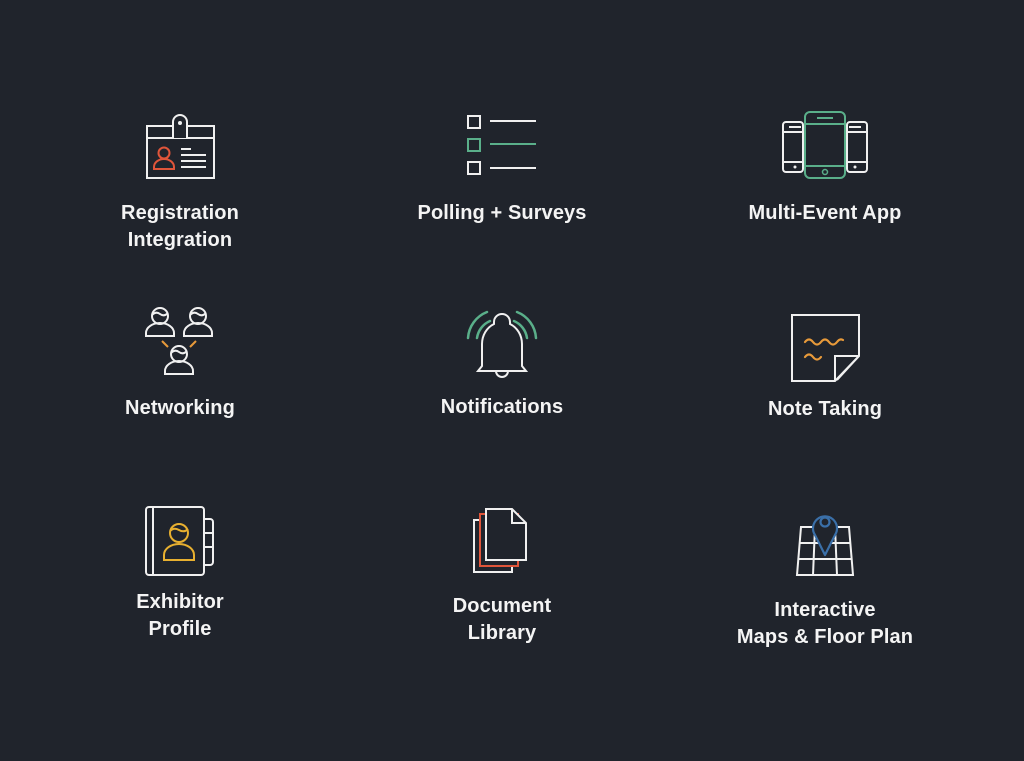 The width and height of the screenshot is (1024, 761). Describe the element at coordinates (180, 213) in the screenshot. I see `label-line: Registration` at that location.